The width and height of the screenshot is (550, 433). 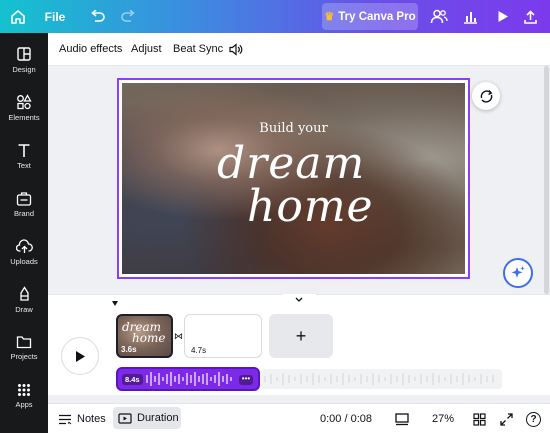 I want to click on timeline-clip-2: 4.7s, so click(x=223, y=336).